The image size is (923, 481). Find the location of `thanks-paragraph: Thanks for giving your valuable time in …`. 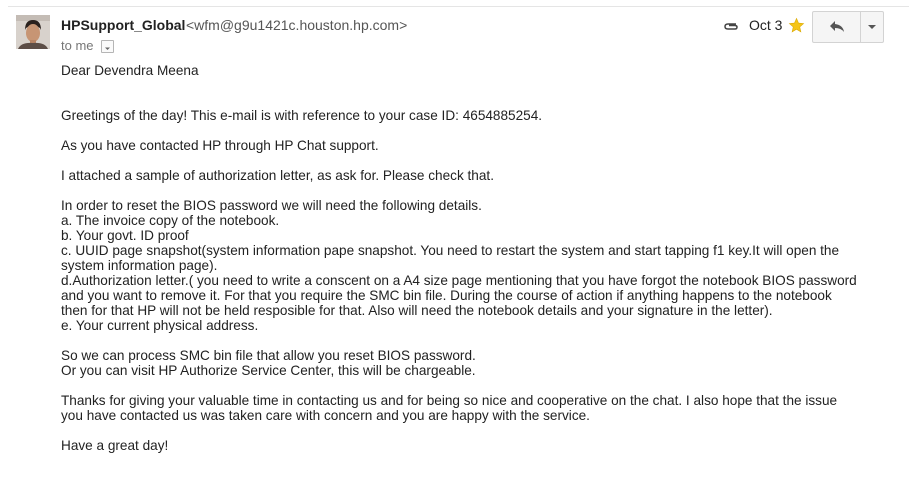

thanks-paragraph: Thanks for giving your valuable time in … is located at coordinates (449, 408).